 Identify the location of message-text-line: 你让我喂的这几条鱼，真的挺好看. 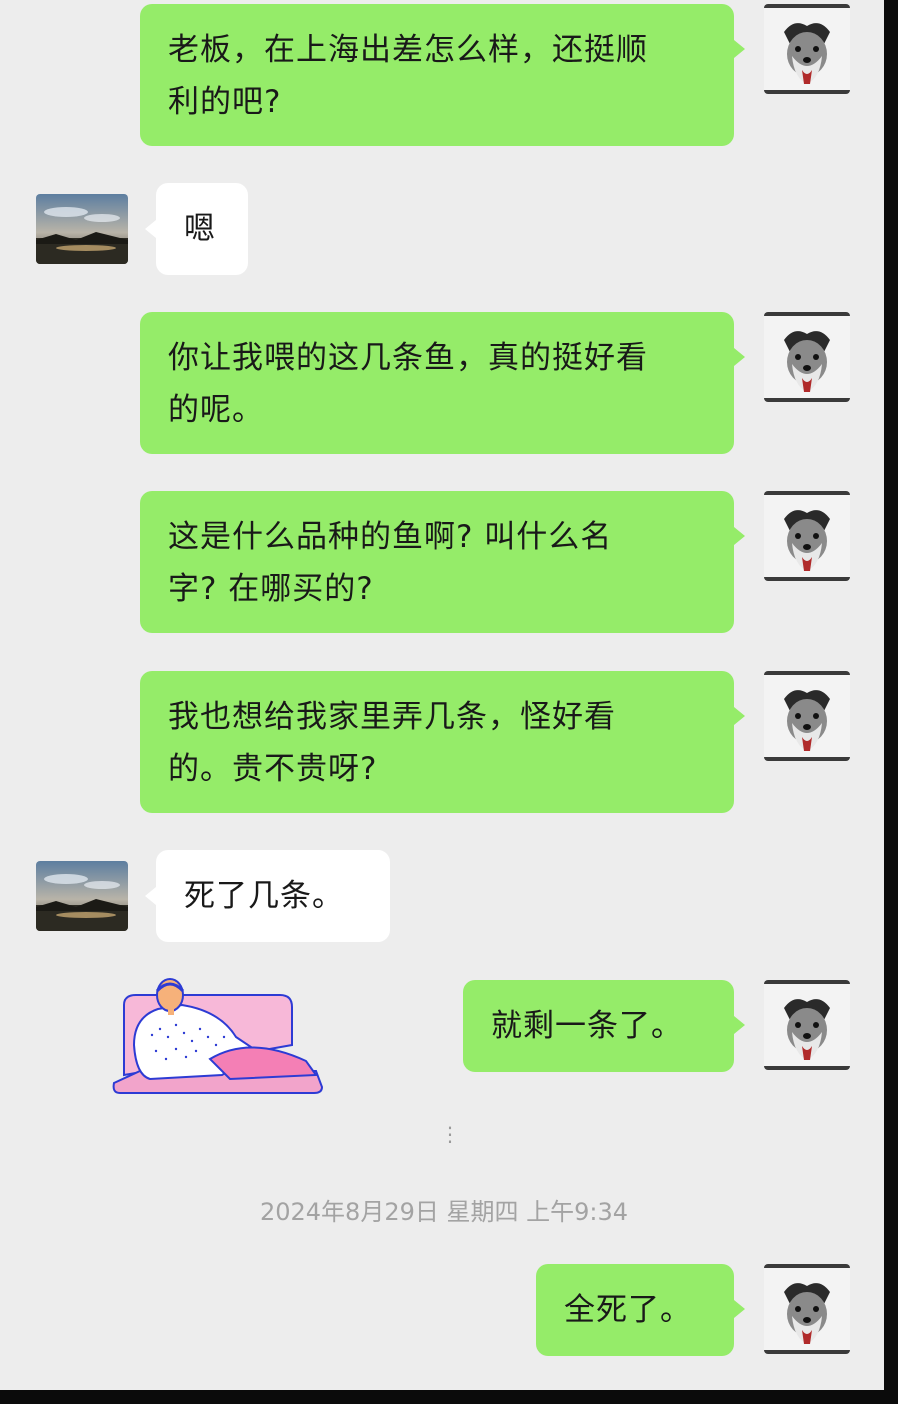
(408, 358).